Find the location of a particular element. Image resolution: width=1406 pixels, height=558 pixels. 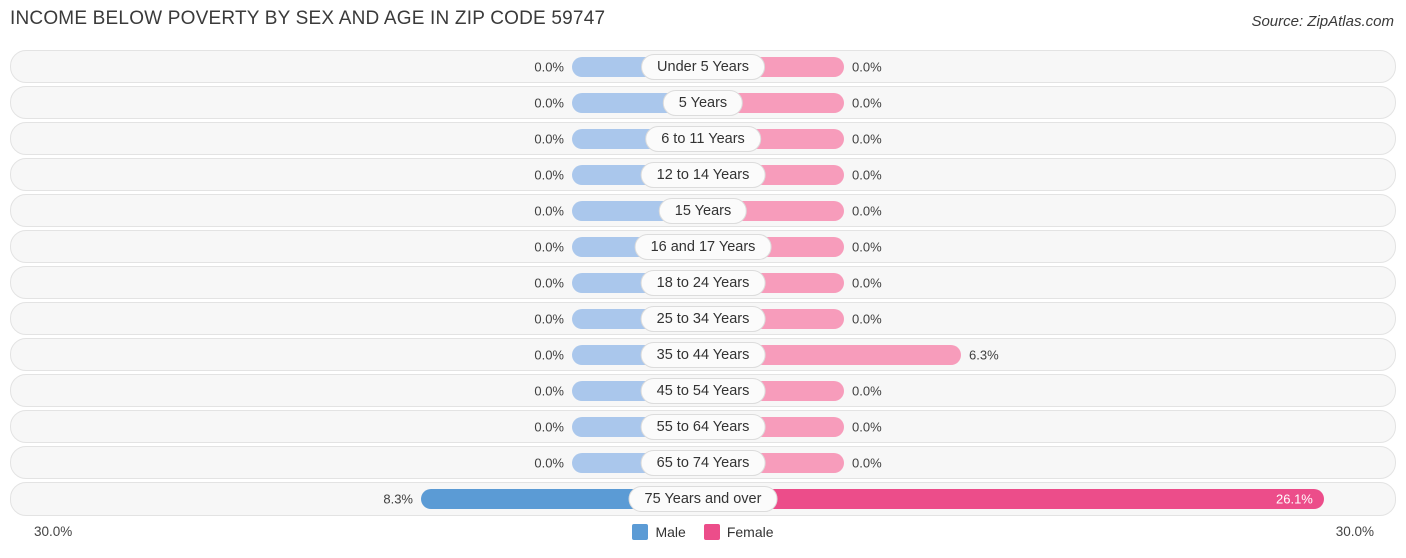

table-row: 0.0% 0.0% 45 to 54 Years is located at coordinates (703, 390).